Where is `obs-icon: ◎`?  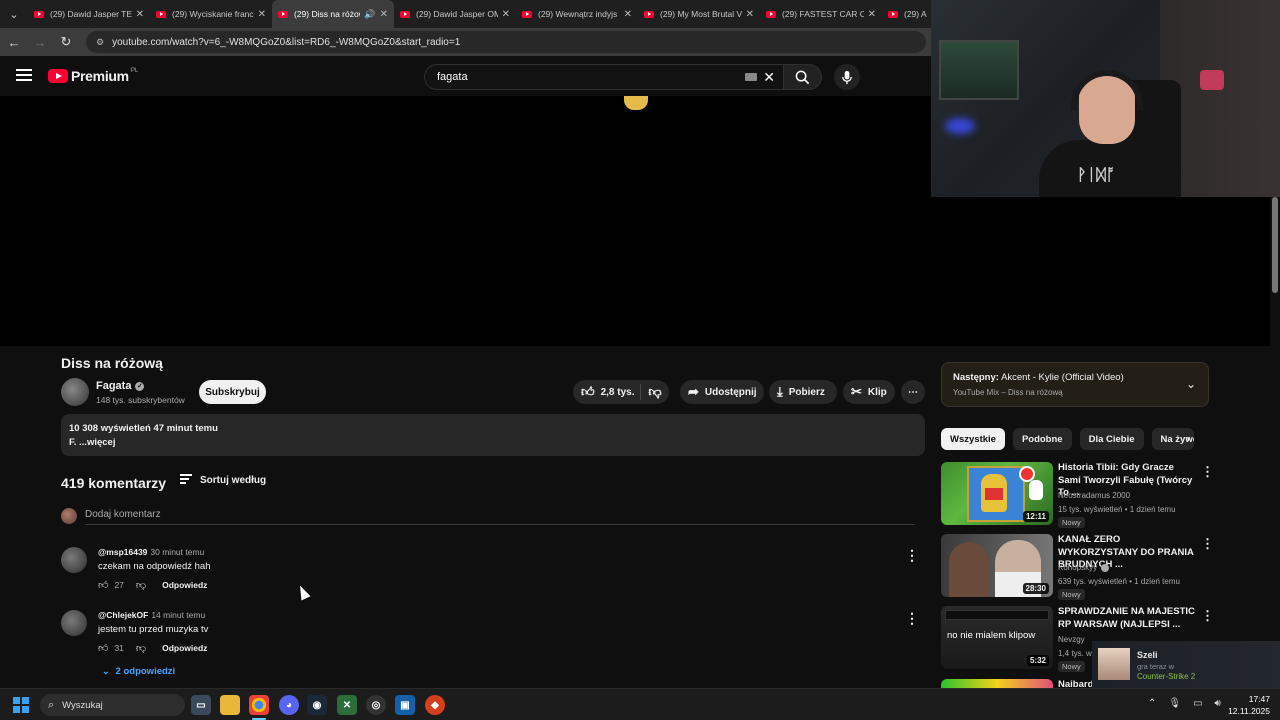
obs-icon: ◎ is located at coordinates (376, 705).